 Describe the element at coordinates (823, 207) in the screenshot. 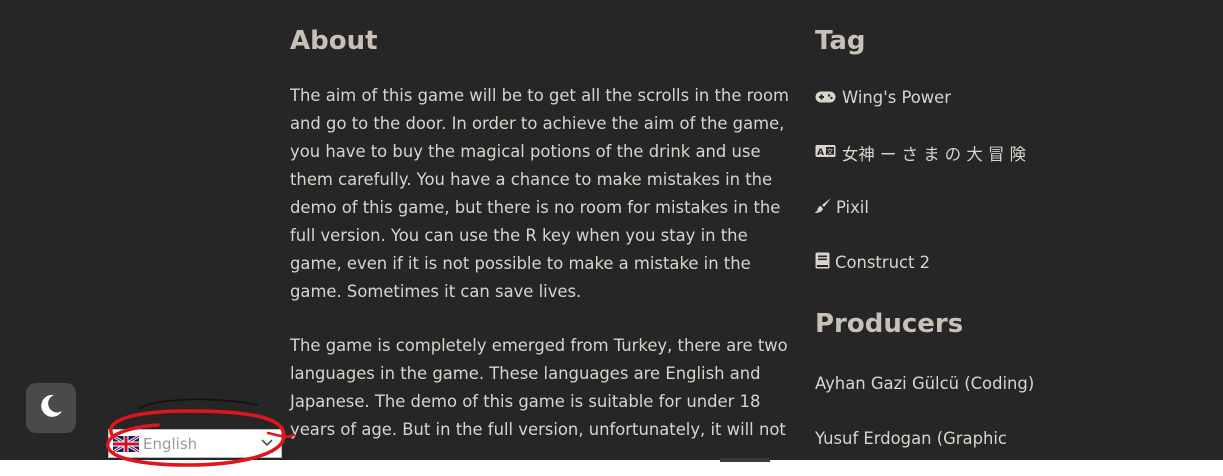

I see `paint-brush-icon` at that location.